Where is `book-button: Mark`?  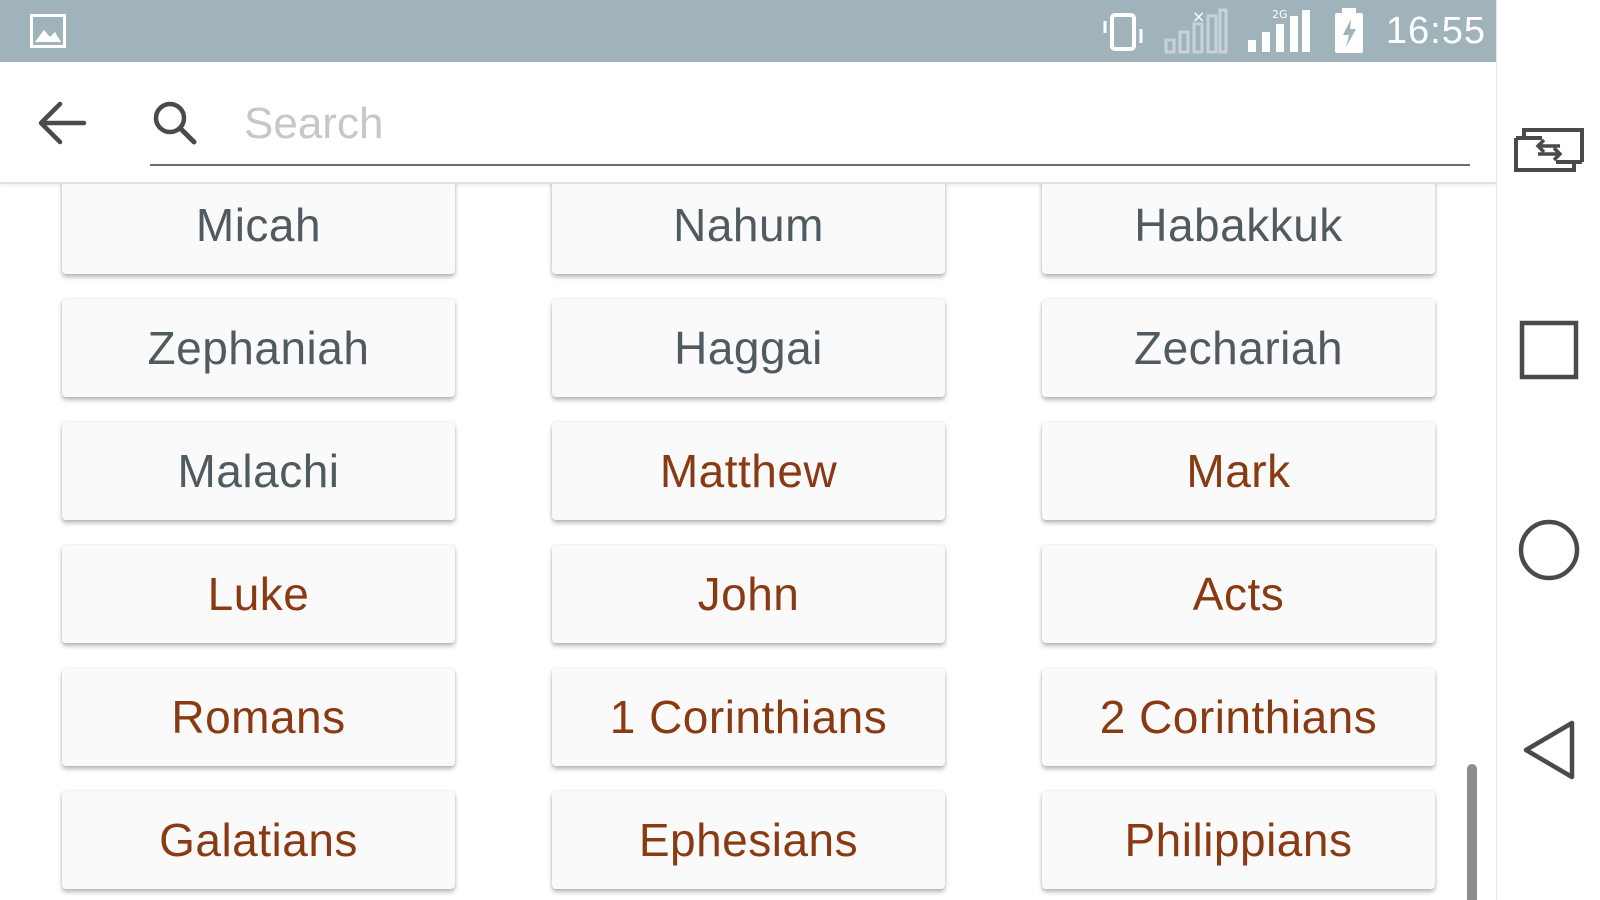 book-button: Mark is located at coordinates (1238, 471).